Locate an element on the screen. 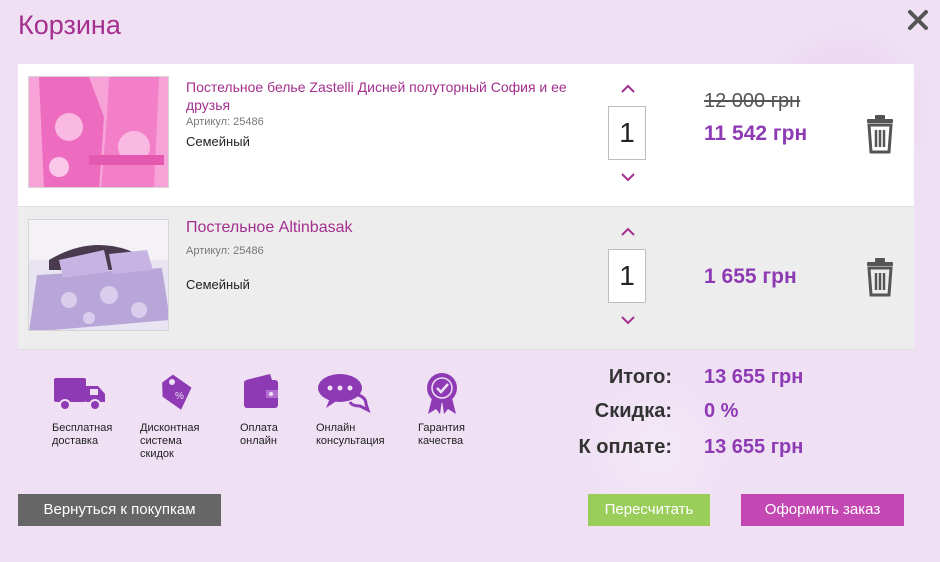 The image size is (940, 562). old-price: 12 000 грн is located at coordinates (752, 101).